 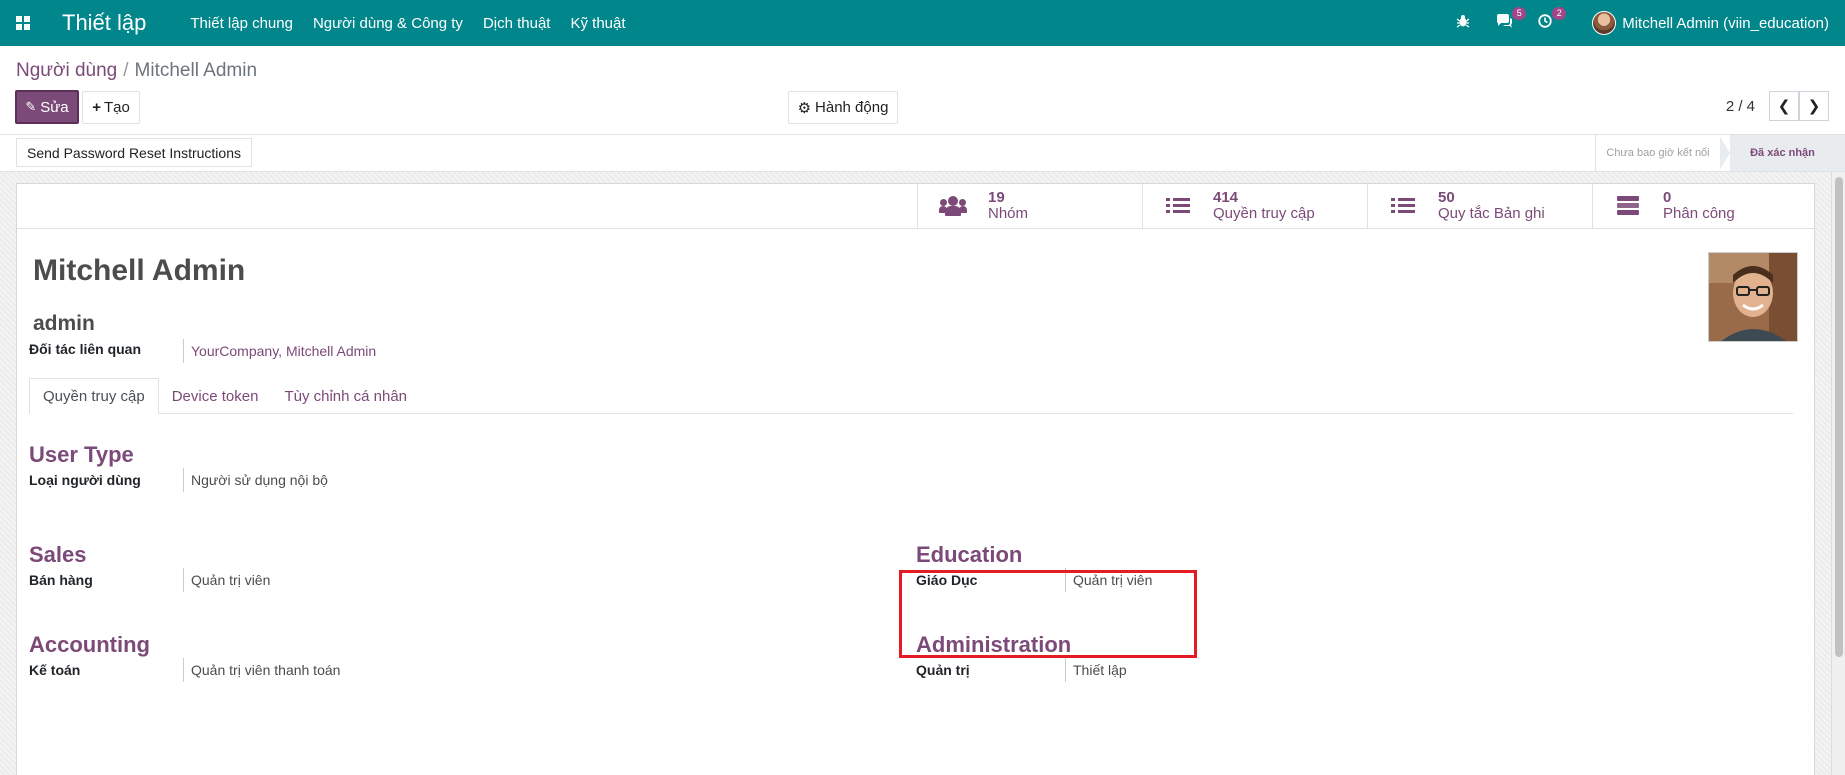 I want to click on menu-users-companies: Người dùng & Công ty, so click(x=388, y=23).